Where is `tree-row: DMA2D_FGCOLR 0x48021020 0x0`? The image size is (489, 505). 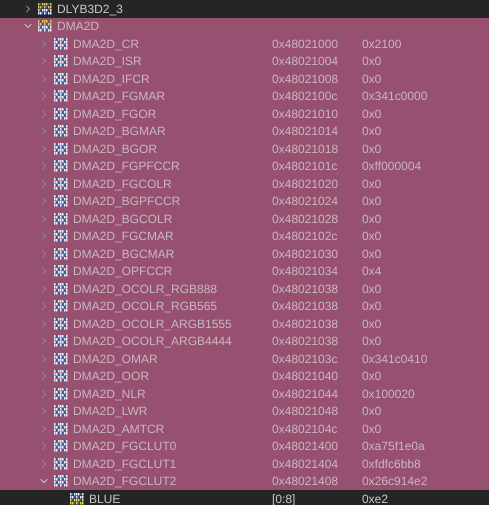 tree-row: DMA2D_FGCOLR 0x48021020 0x0 is located at coordinates (244, 183).